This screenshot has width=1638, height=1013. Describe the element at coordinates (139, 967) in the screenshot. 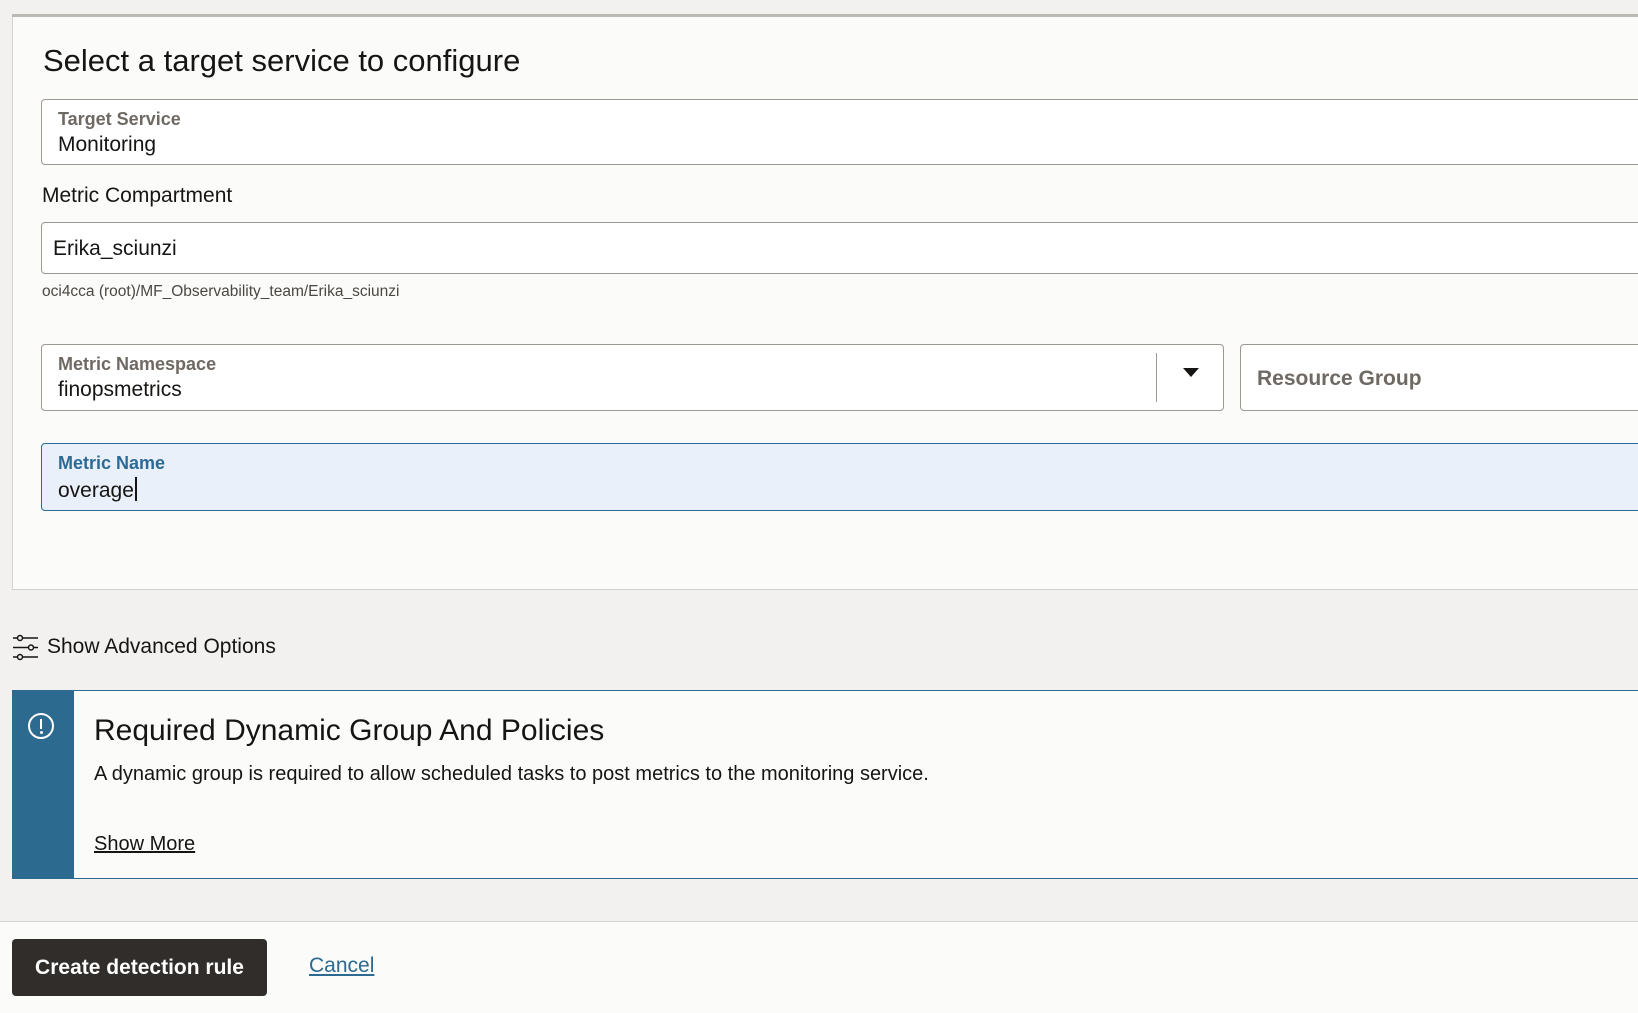

I see `create-detection-rule-button: Create detection rule` at that location.